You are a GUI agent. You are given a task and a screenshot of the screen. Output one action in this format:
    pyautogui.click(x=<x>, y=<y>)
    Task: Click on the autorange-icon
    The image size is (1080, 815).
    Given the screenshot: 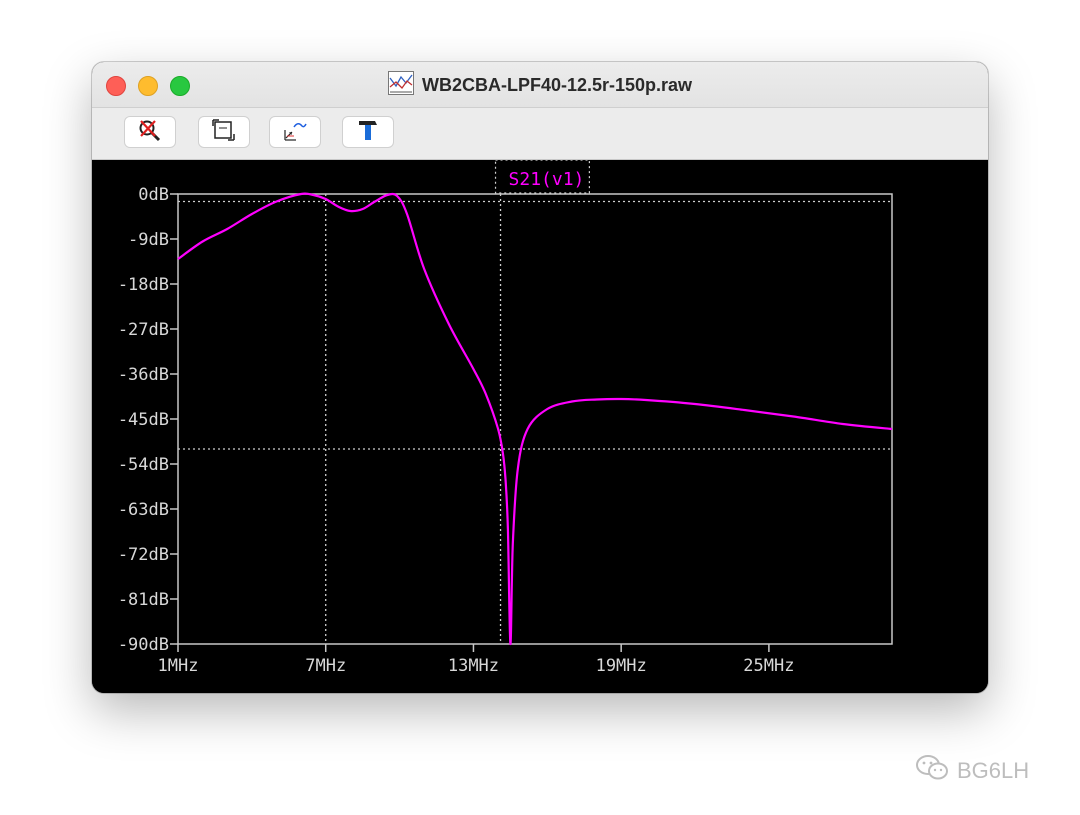 What is the action you would take?
    pyautogui.click(x=224, y=132)
    